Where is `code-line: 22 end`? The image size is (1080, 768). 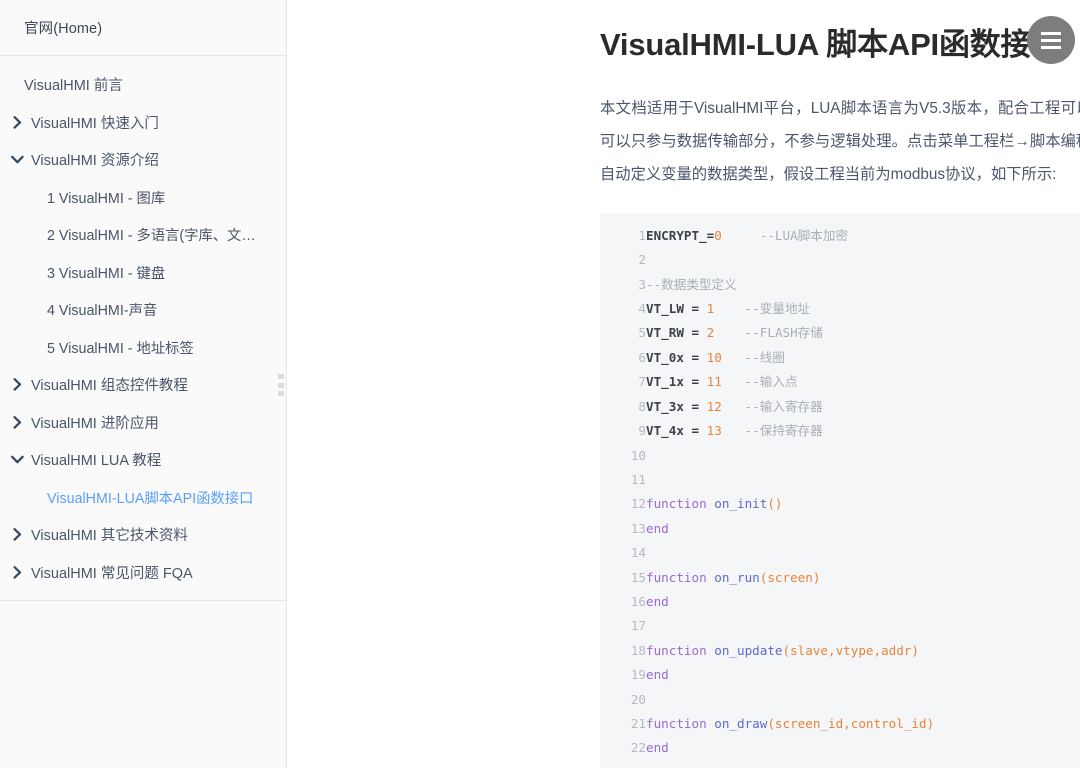 code-line: 22 end is located at coordinates (840, 748).